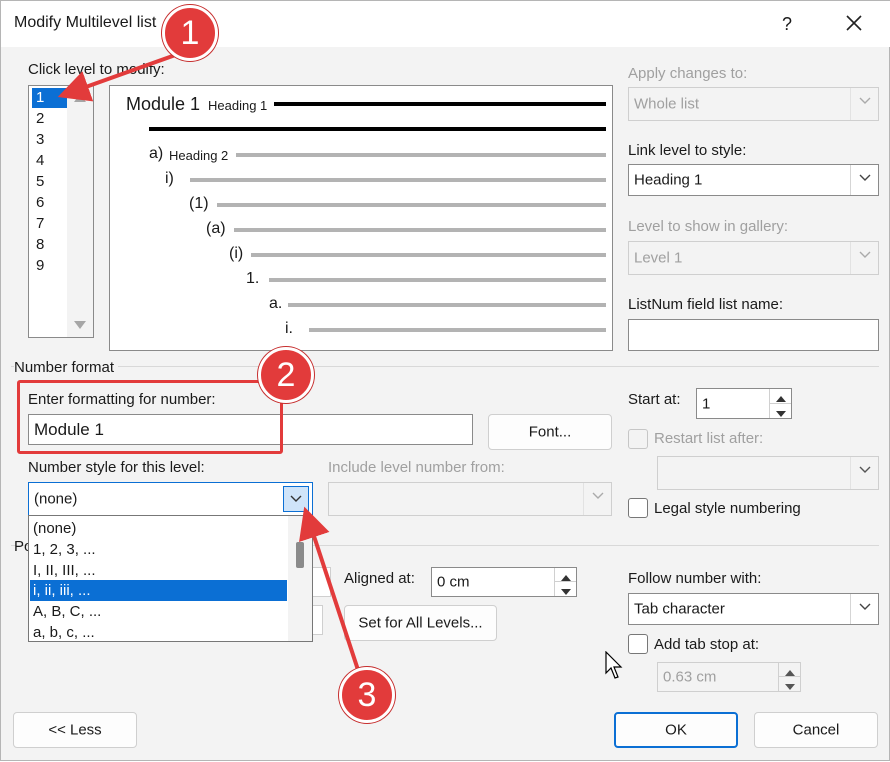  I want to click on callout-3: 3, so click(367, 695).